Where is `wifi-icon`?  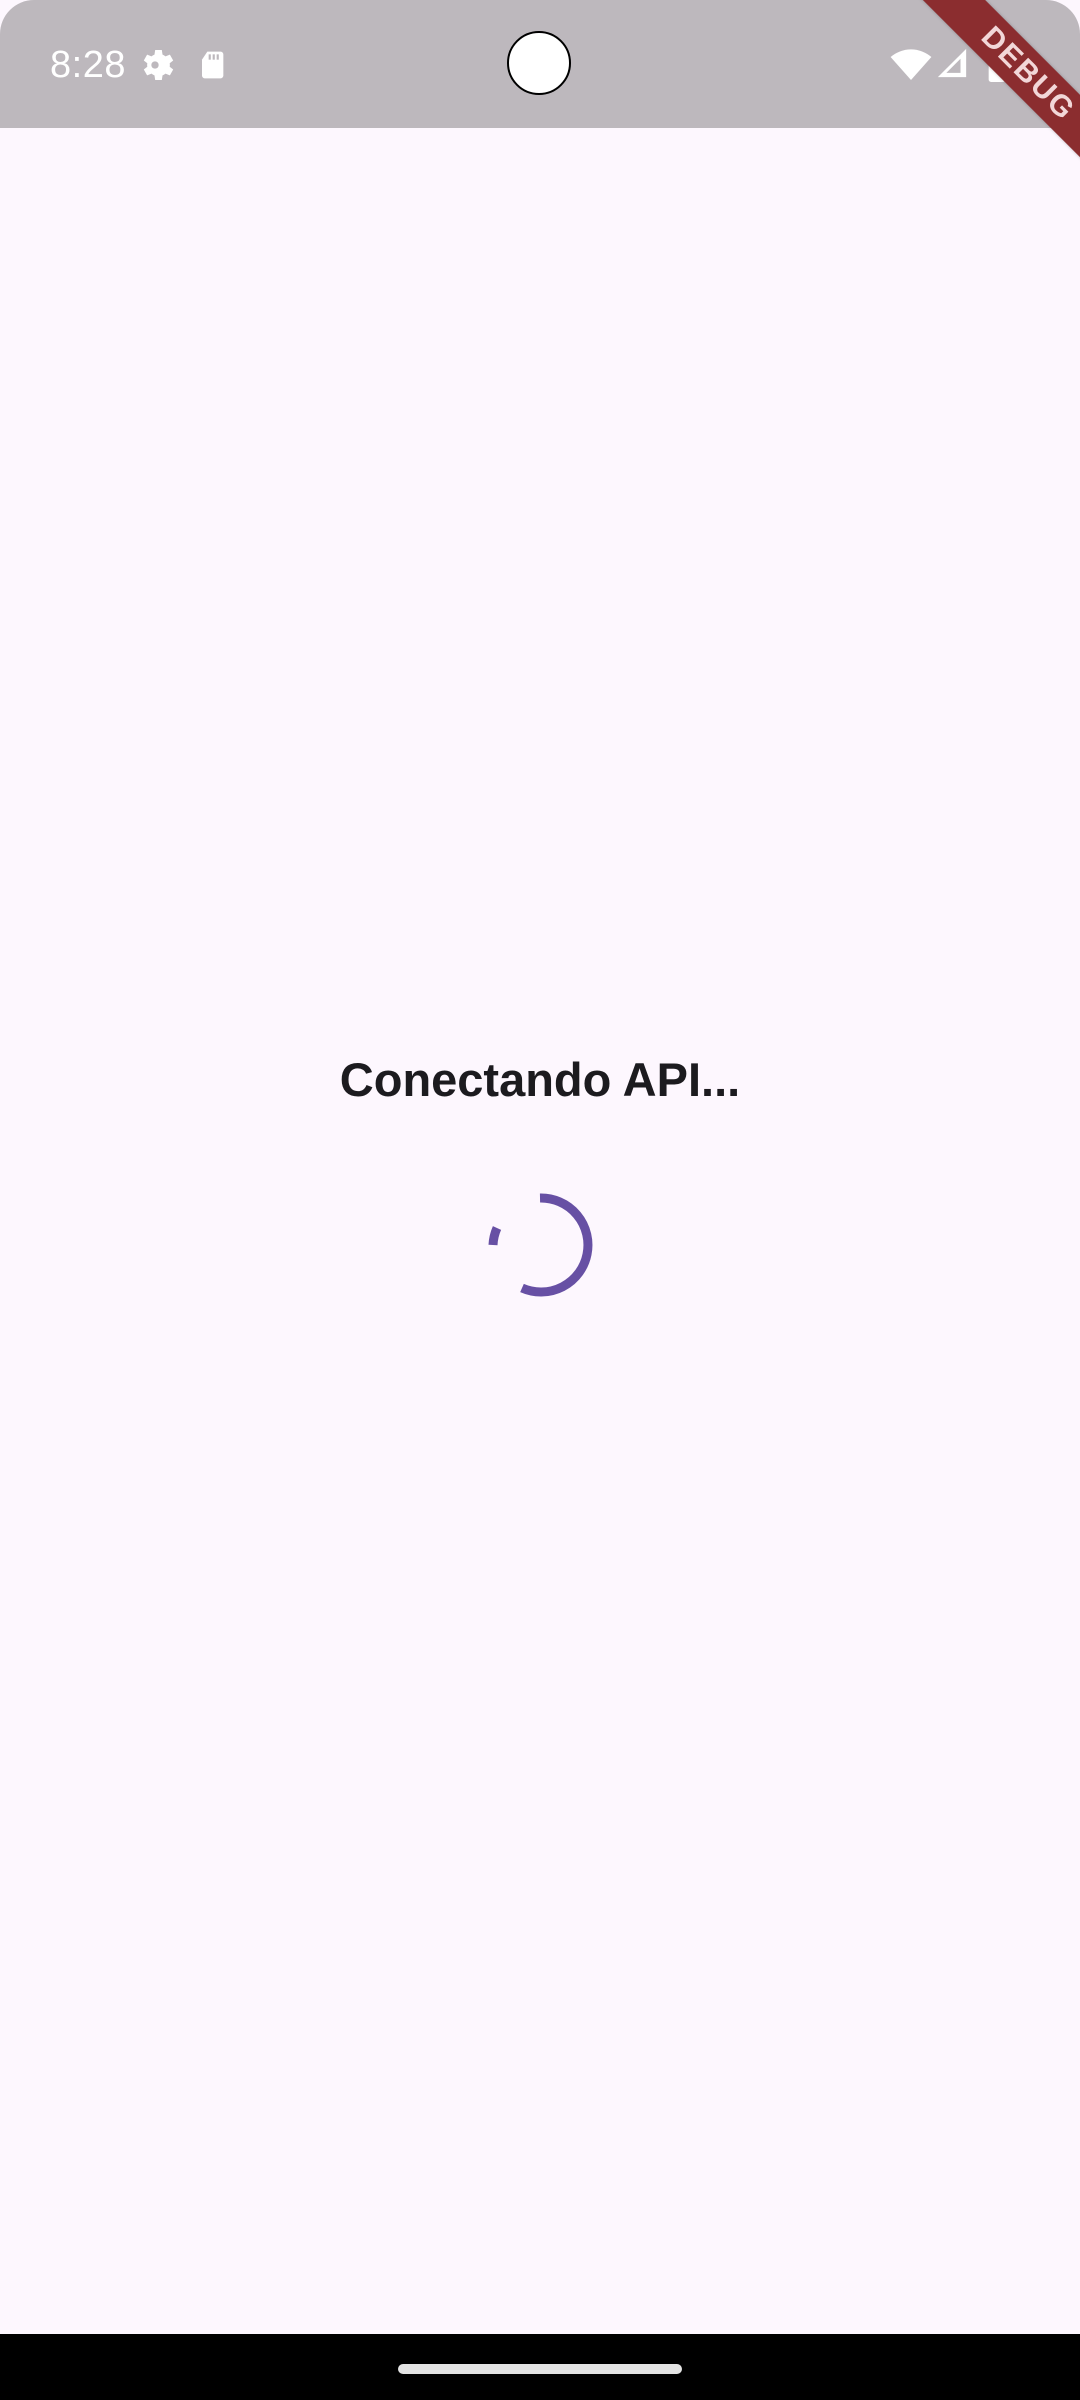
wifi-icon is located at coordinates (911, 64).